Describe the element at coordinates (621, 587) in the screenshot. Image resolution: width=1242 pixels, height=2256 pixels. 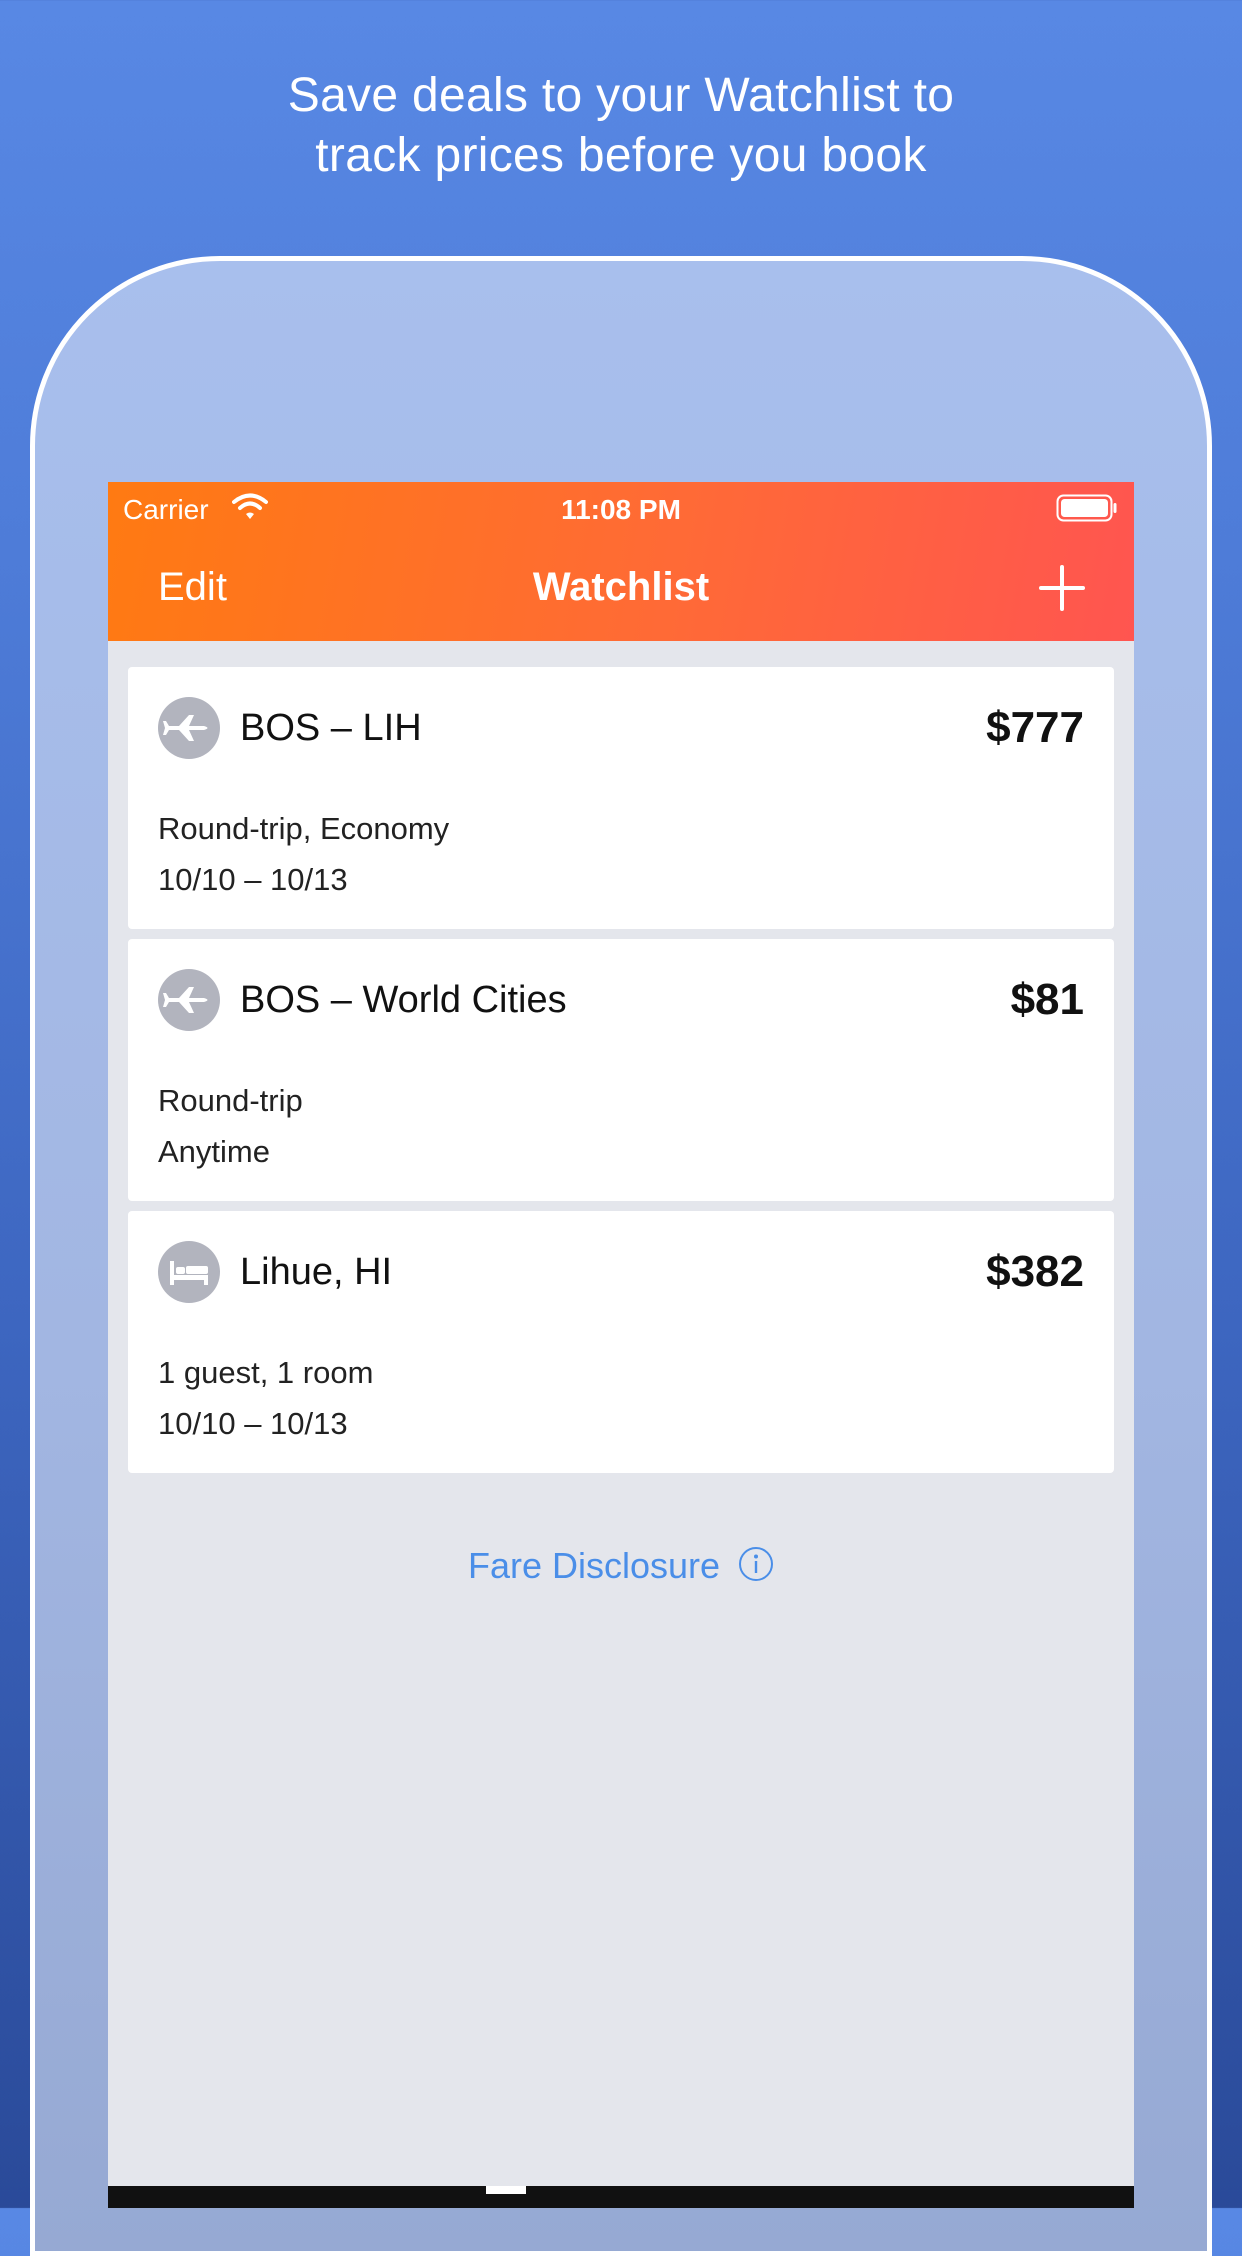
I see `page-title: Watchlist` at that location.